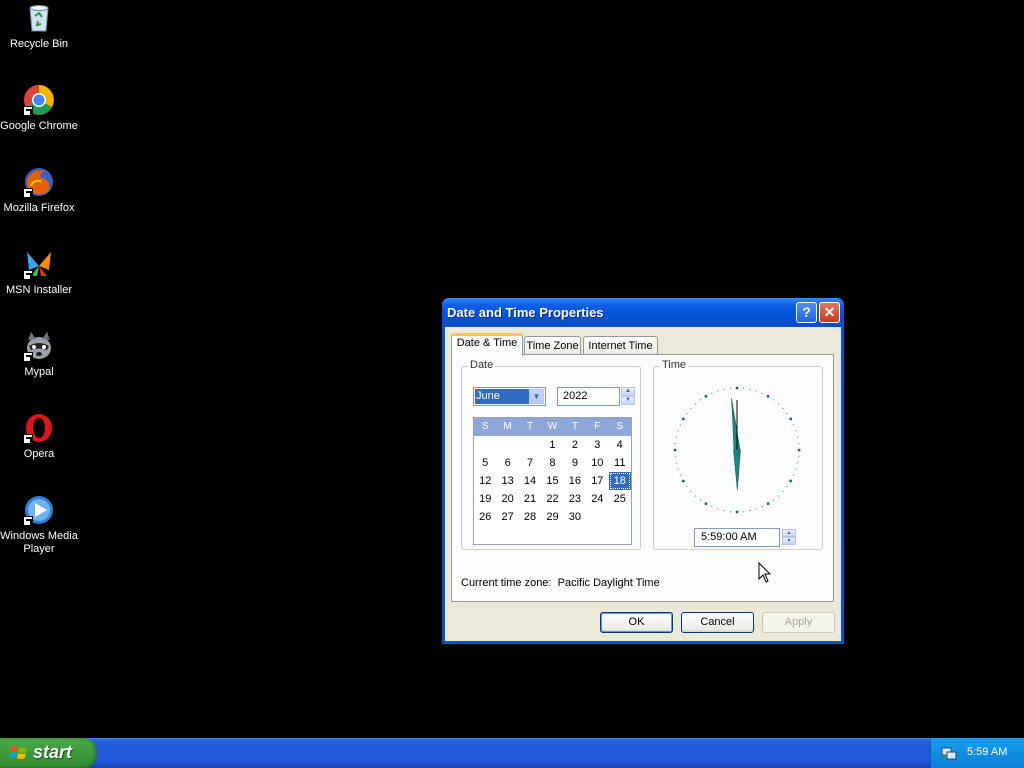 Image resolution: width=1024 pixels, height=768 pixels. I want to click on mypal-icon, so click(39, 346).